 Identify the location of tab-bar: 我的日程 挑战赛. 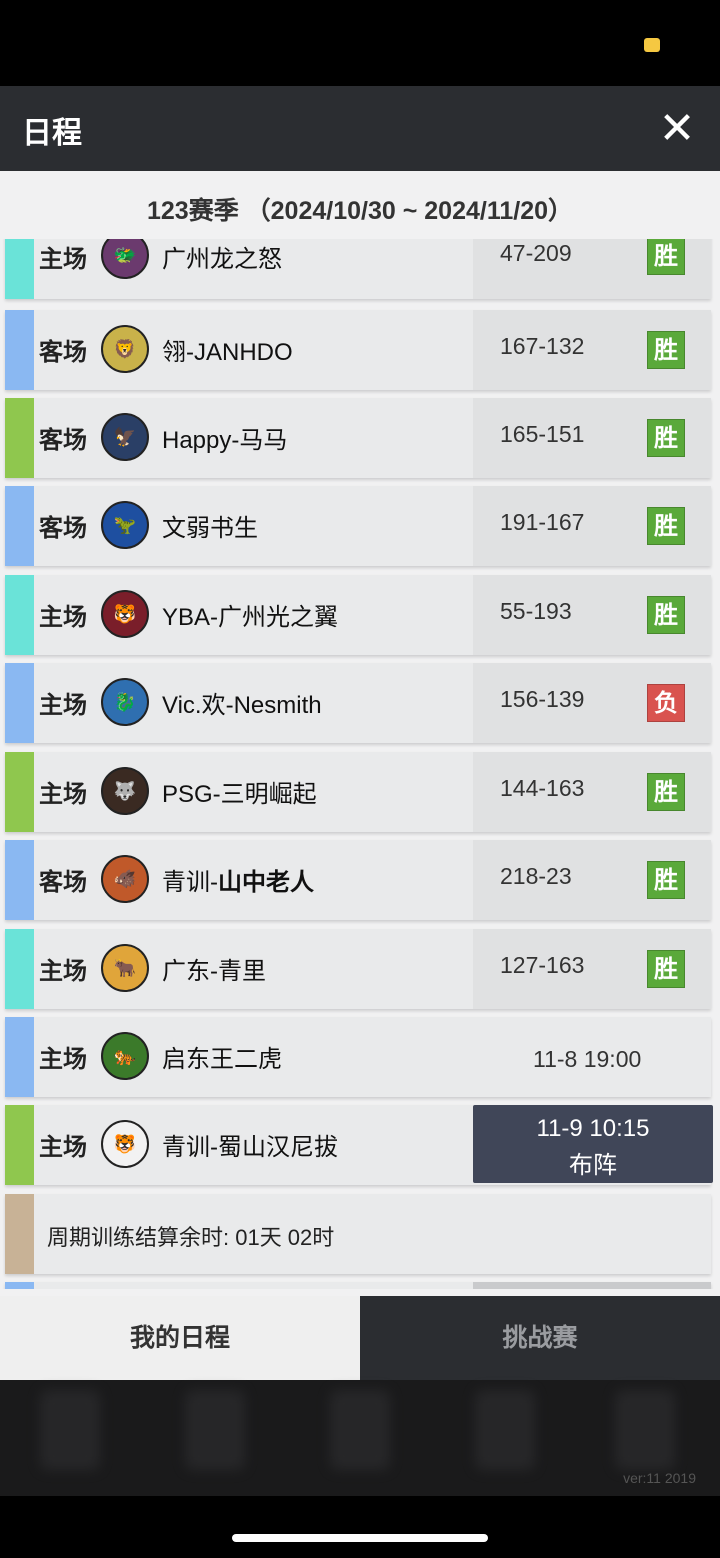
(360, 1338).